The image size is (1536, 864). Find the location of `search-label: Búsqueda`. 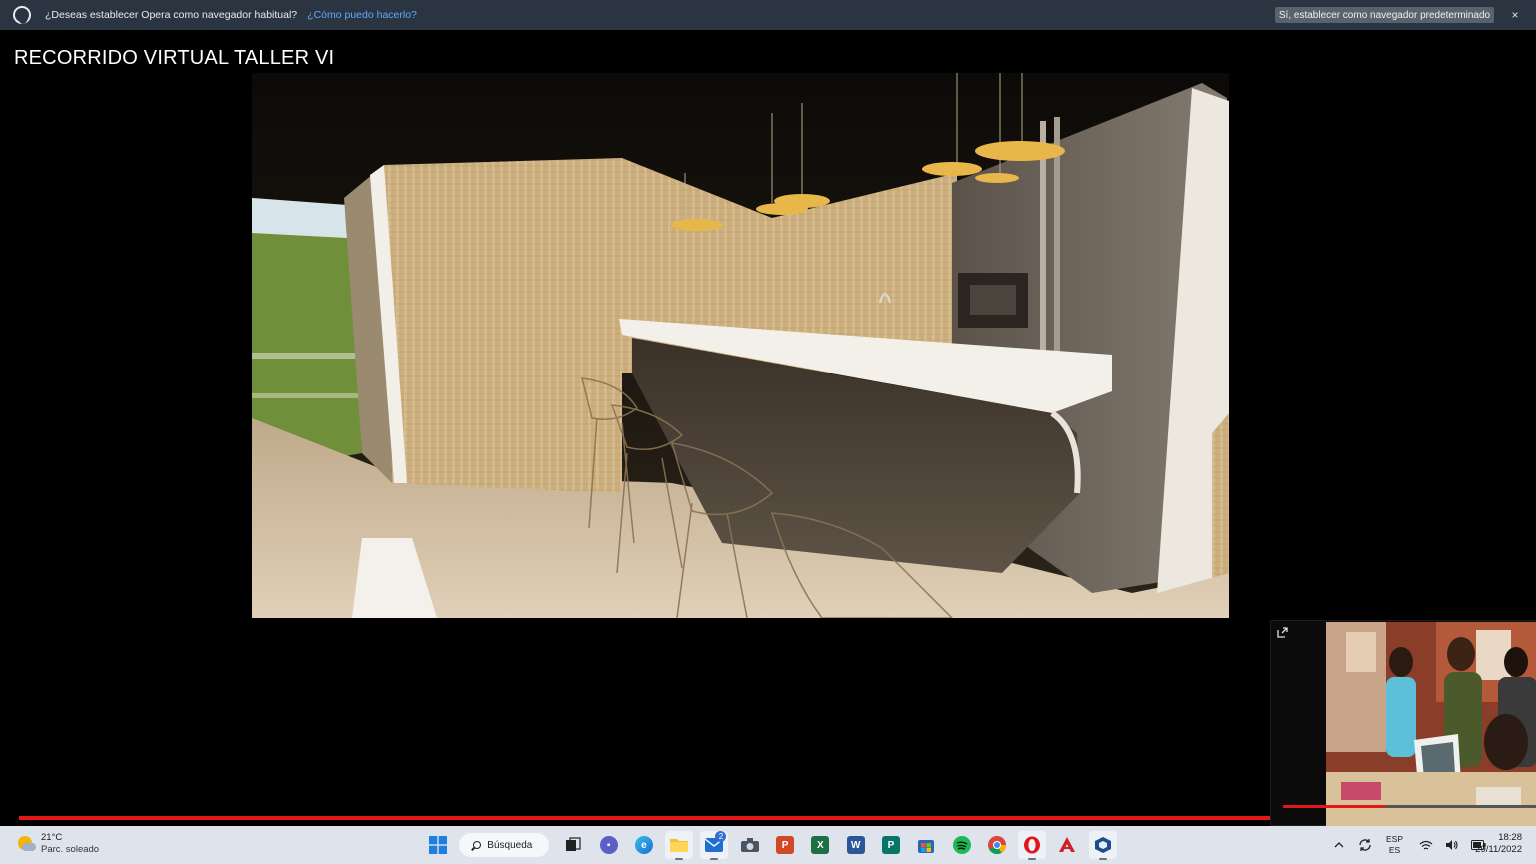

search-label: Búsqueda is located at coordinates (510, 845).